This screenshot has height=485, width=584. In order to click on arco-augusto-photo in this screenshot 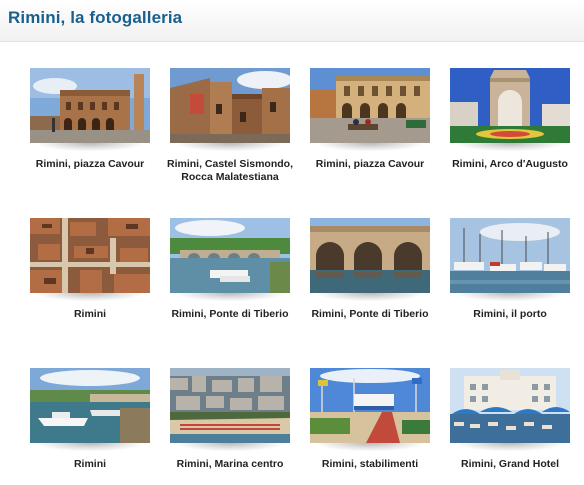, I will do `click(510, 105)`.